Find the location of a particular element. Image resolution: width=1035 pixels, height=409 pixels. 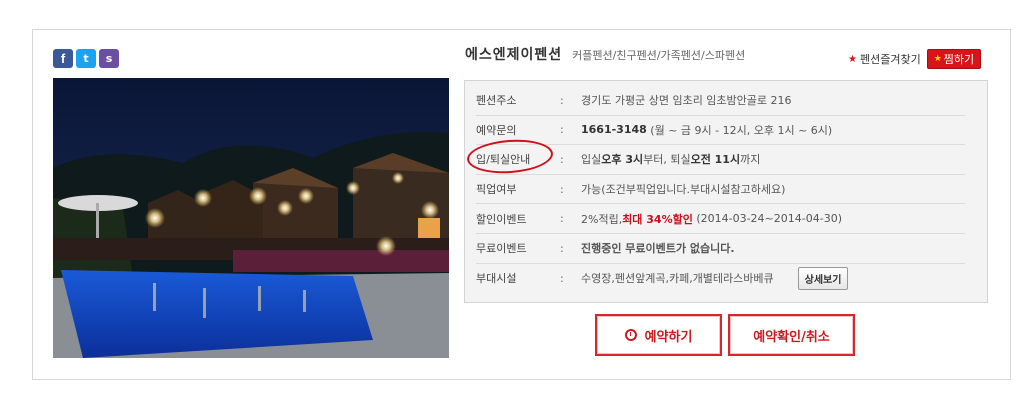

action-buttons: 예약하기 예약확인/취소 is located at coordinates (725, 335).